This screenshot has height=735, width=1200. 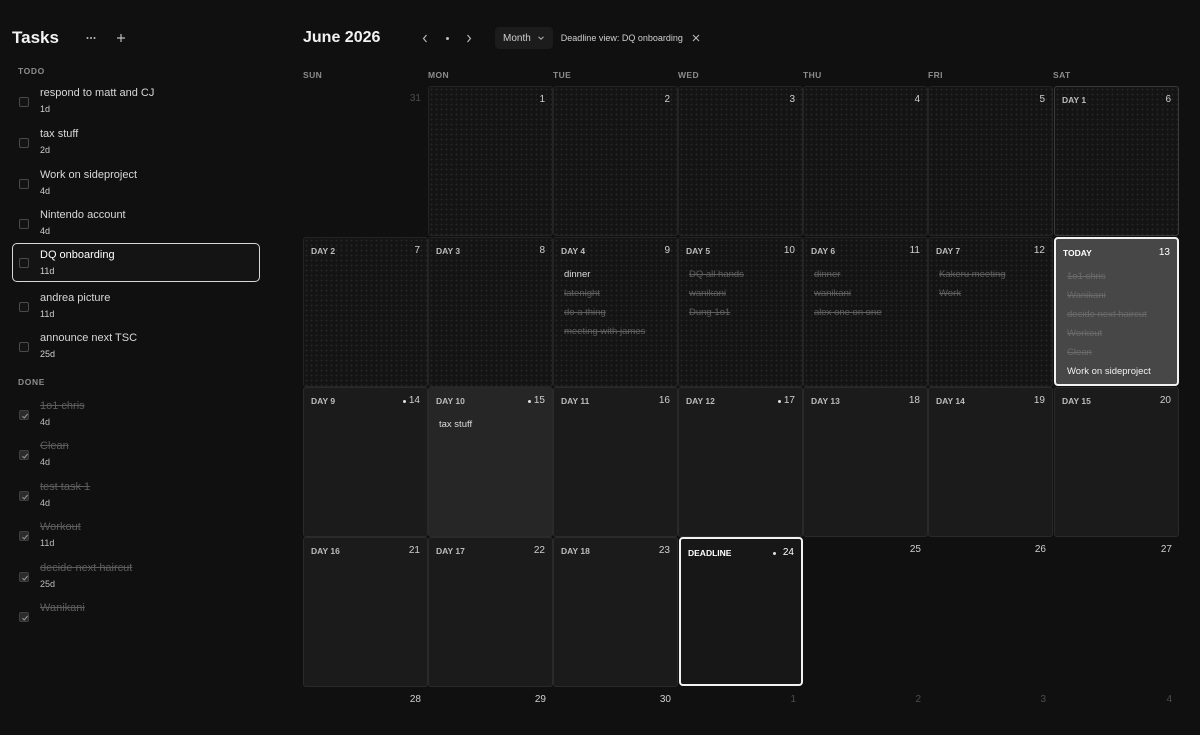 What do you see at coordinates (848, 274) in the screenshot?
I see `calendar-event-done: dinner` at bounding box center [848, 274].